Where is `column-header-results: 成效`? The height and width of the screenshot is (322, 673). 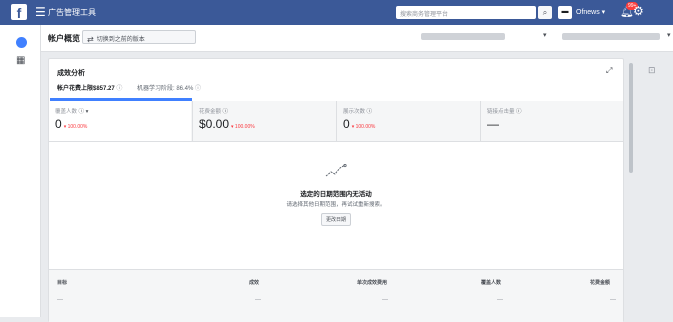
column-header-results: 成效 is located at coordinates (254, 282).